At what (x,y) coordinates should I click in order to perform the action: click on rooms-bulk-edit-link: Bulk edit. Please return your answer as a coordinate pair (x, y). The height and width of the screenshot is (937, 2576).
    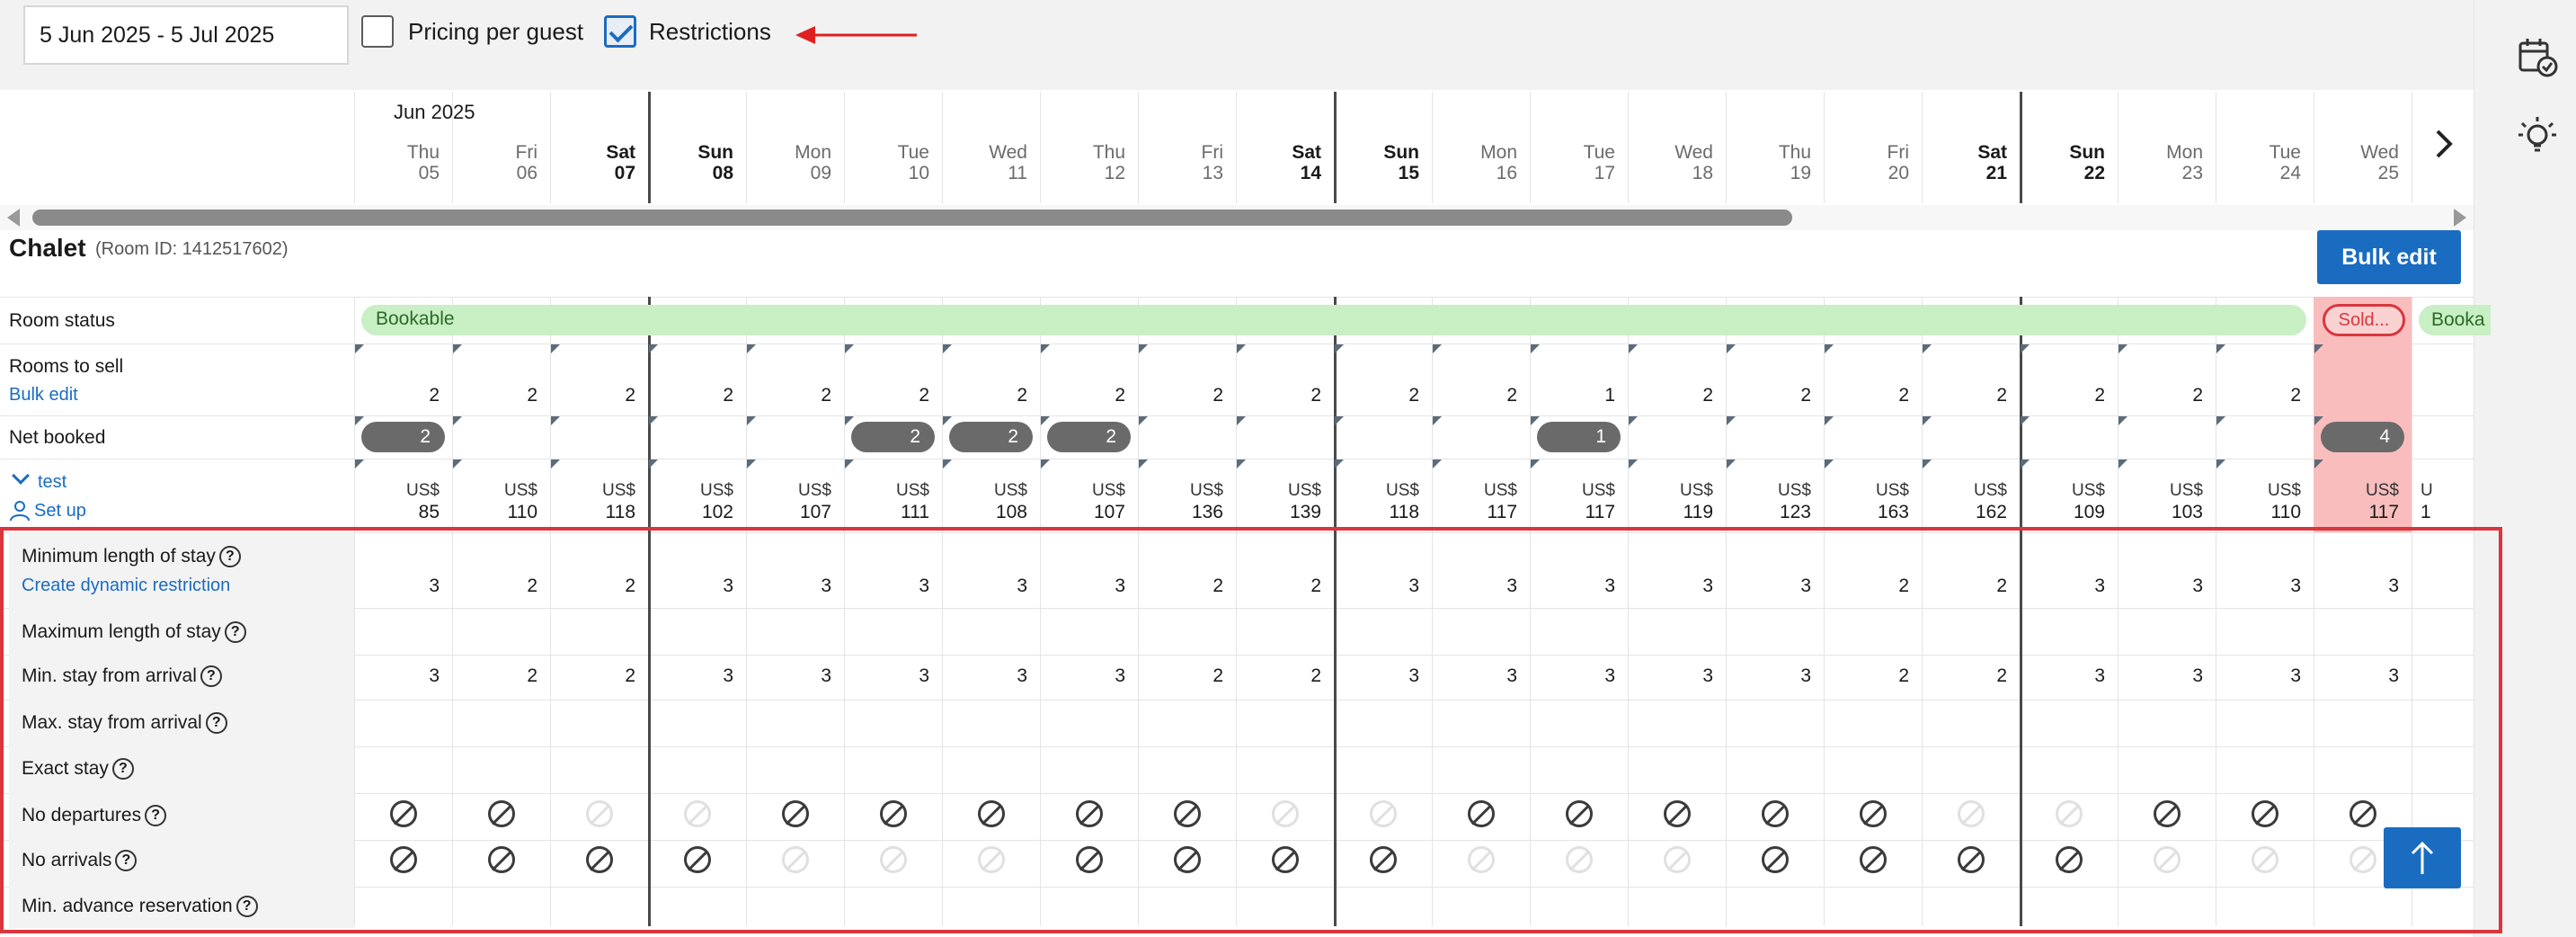
    Looking at the image, I should click on (43, 395).